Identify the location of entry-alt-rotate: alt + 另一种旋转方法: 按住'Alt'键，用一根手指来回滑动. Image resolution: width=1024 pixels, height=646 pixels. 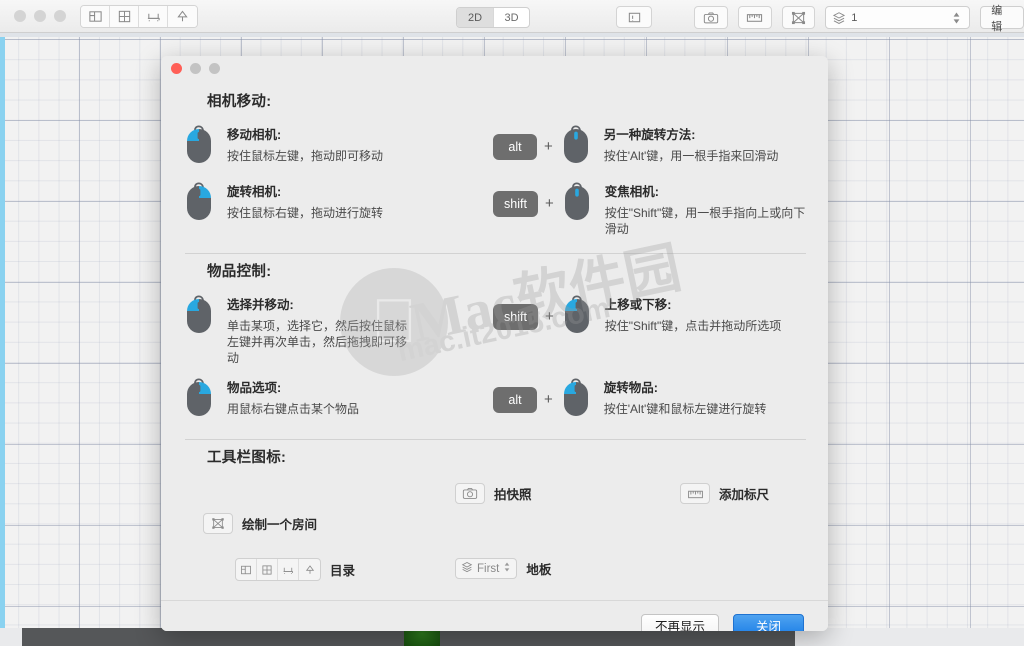
(649, 147).